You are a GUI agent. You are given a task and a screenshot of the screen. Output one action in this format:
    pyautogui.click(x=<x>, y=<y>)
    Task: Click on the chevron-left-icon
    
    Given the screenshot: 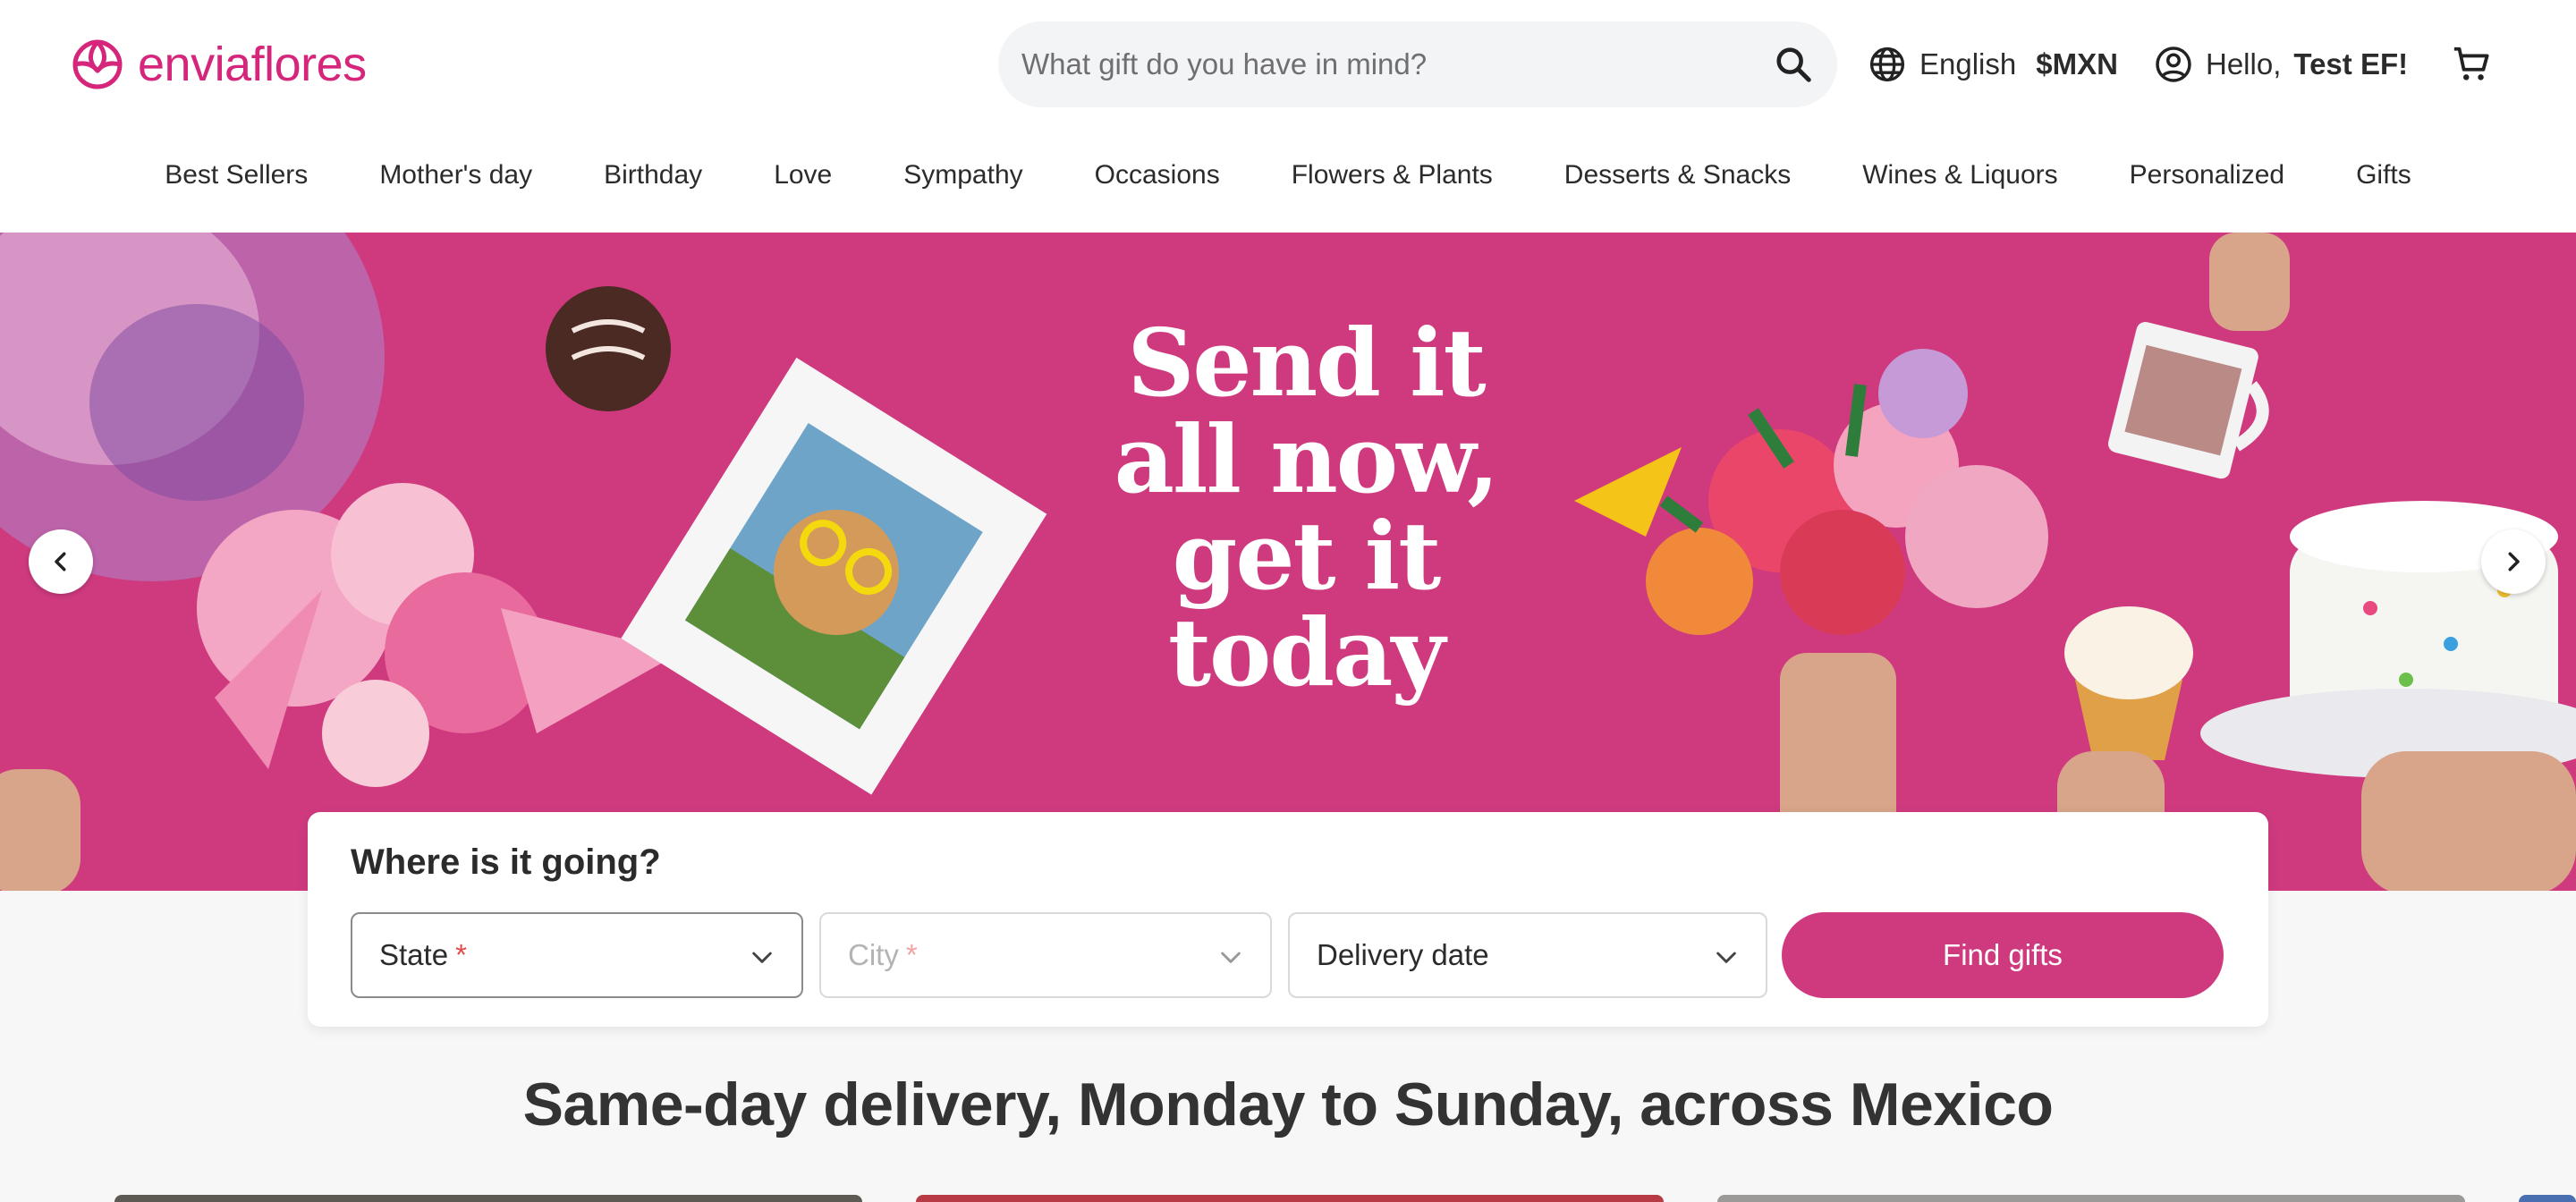 What is the action you would take?
    pyautogui.click(x=60, y=561)
    